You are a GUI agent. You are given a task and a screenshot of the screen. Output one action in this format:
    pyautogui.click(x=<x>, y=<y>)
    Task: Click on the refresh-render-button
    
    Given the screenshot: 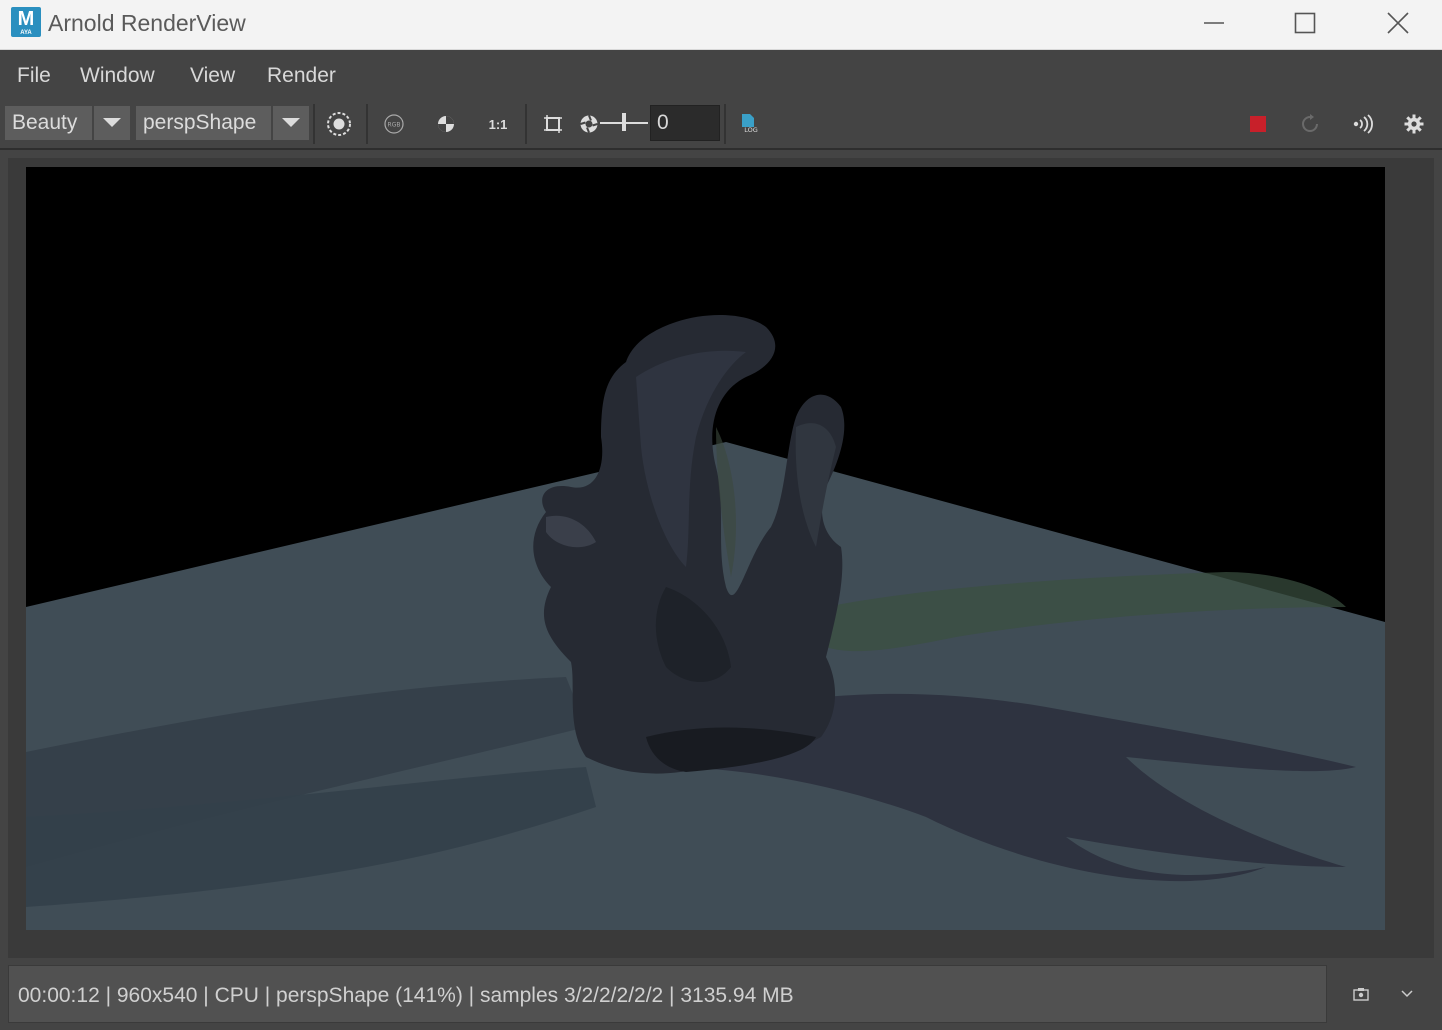 What is the action you would take?
    pyautogui.click(x=1310, y=124)
    